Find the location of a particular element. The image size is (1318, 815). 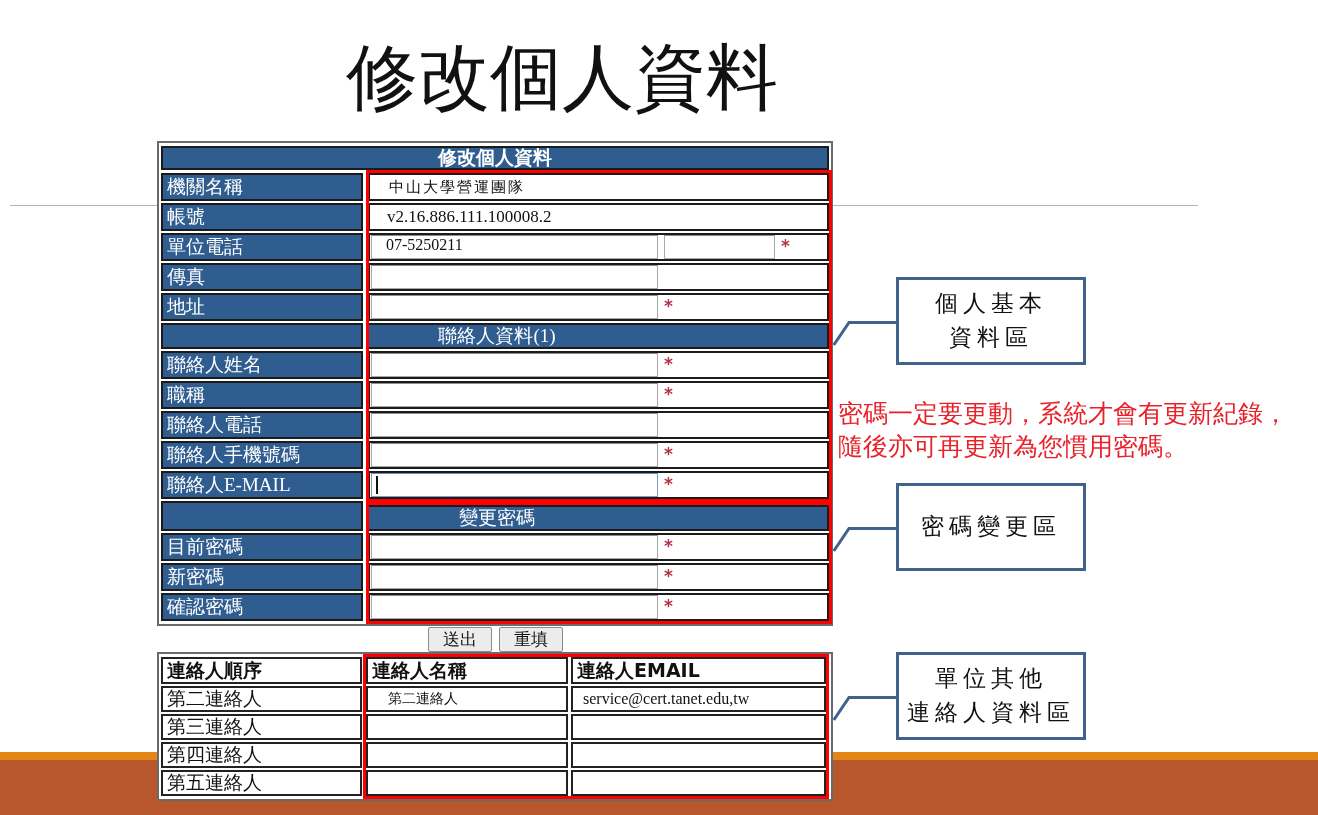

form-button: 送出 is located at coordinates (459, 639).